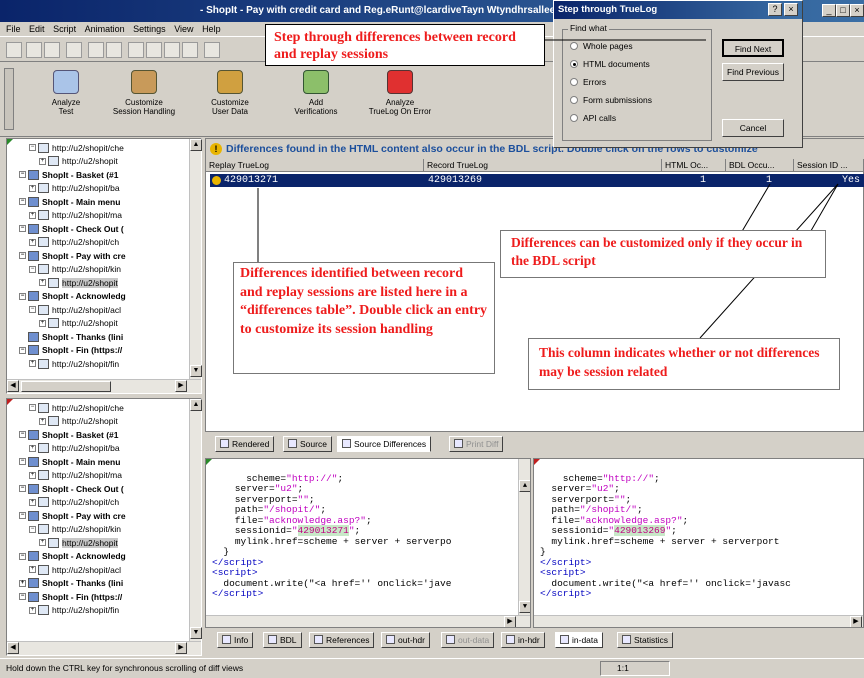 Image resolution: width=864 pixels, height=678 pixels. I want to click on step-prev-icon, so click(154, 50).